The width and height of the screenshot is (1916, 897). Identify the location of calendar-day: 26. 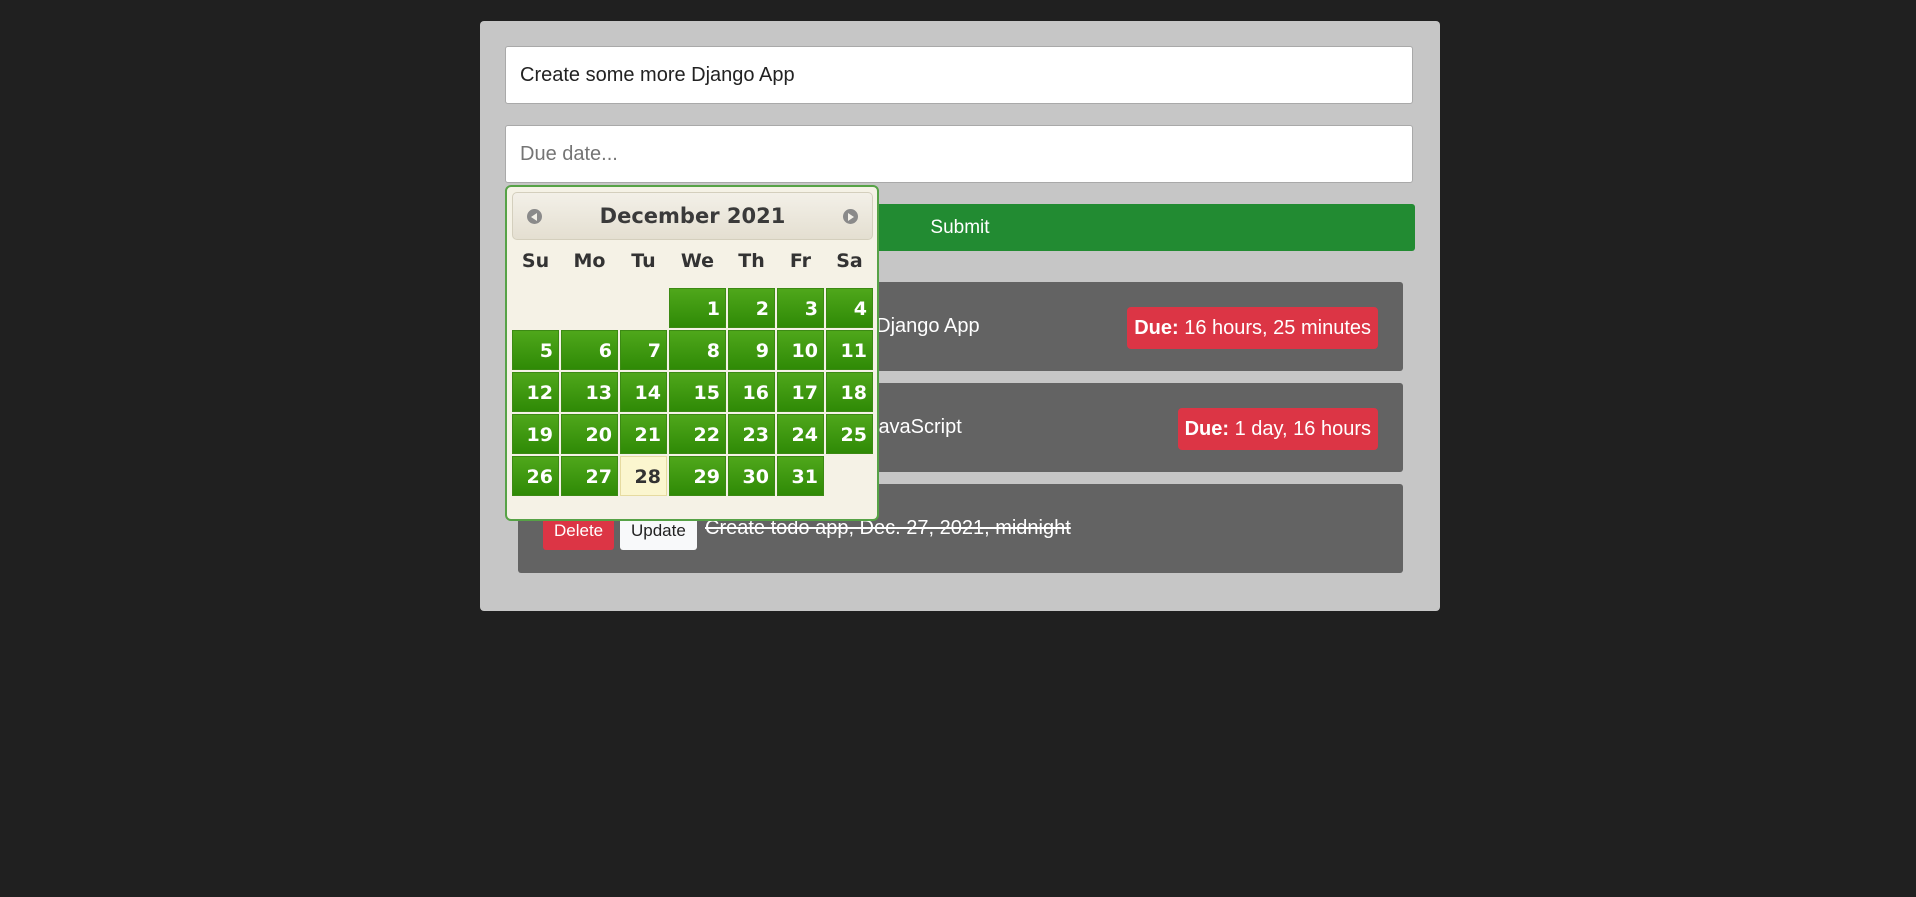
(535, 476).